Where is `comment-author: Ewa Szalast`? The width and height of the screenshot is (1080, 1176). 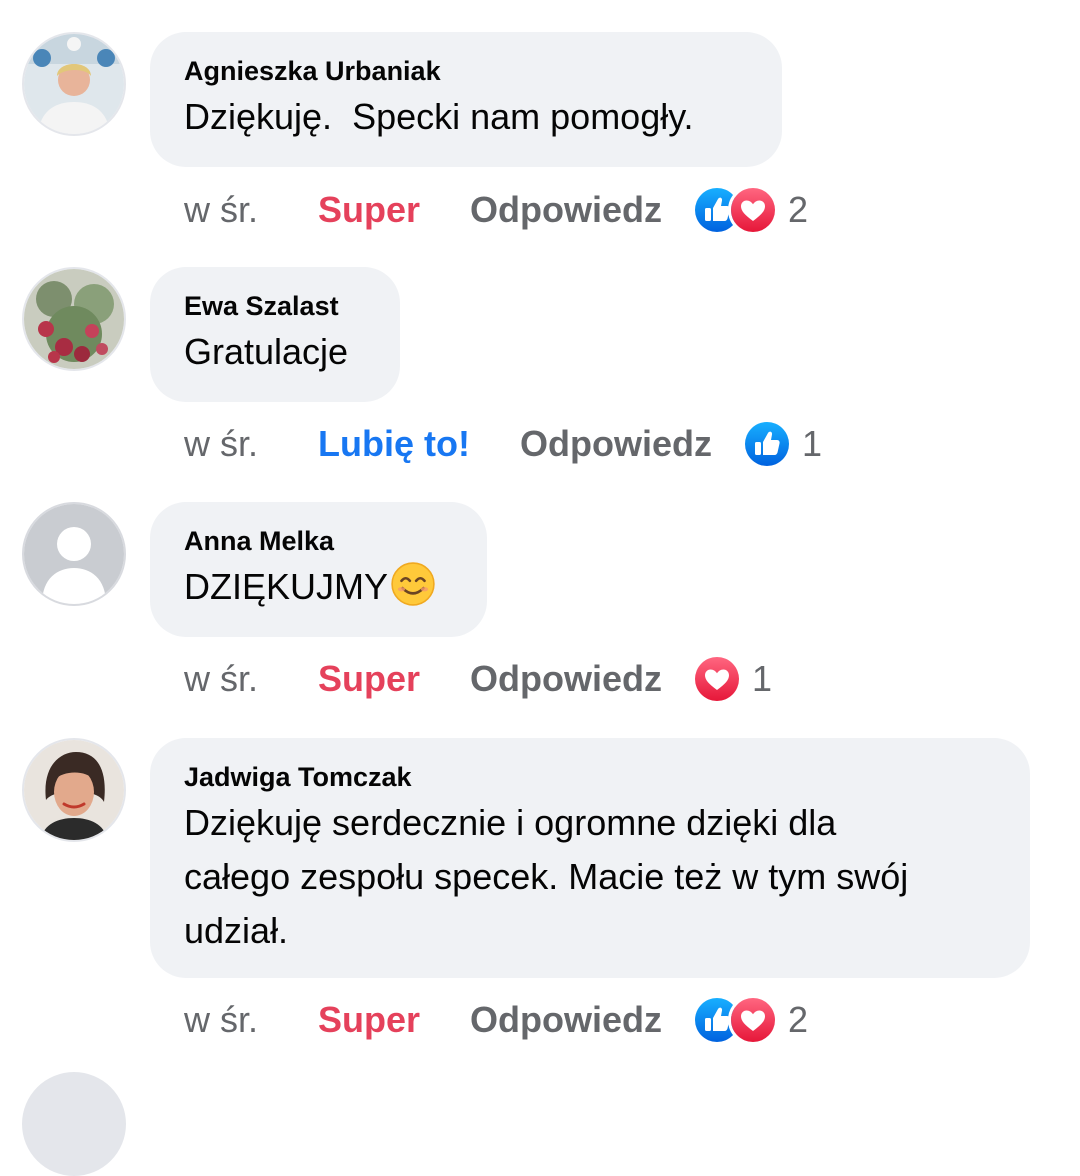 comment-author: Ewa Szalast is located at coordinates (275, 306).